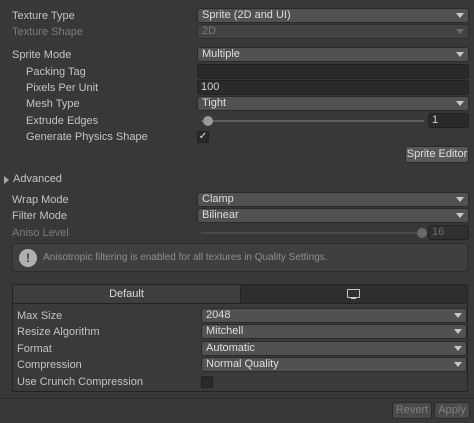 The width and height of the screenshot is (474, 423). What do you see at coordinates (40, 200) in the screenshot?
I see `wrap-mode-label: Wrap Mode` at bounding box center [40, 200].